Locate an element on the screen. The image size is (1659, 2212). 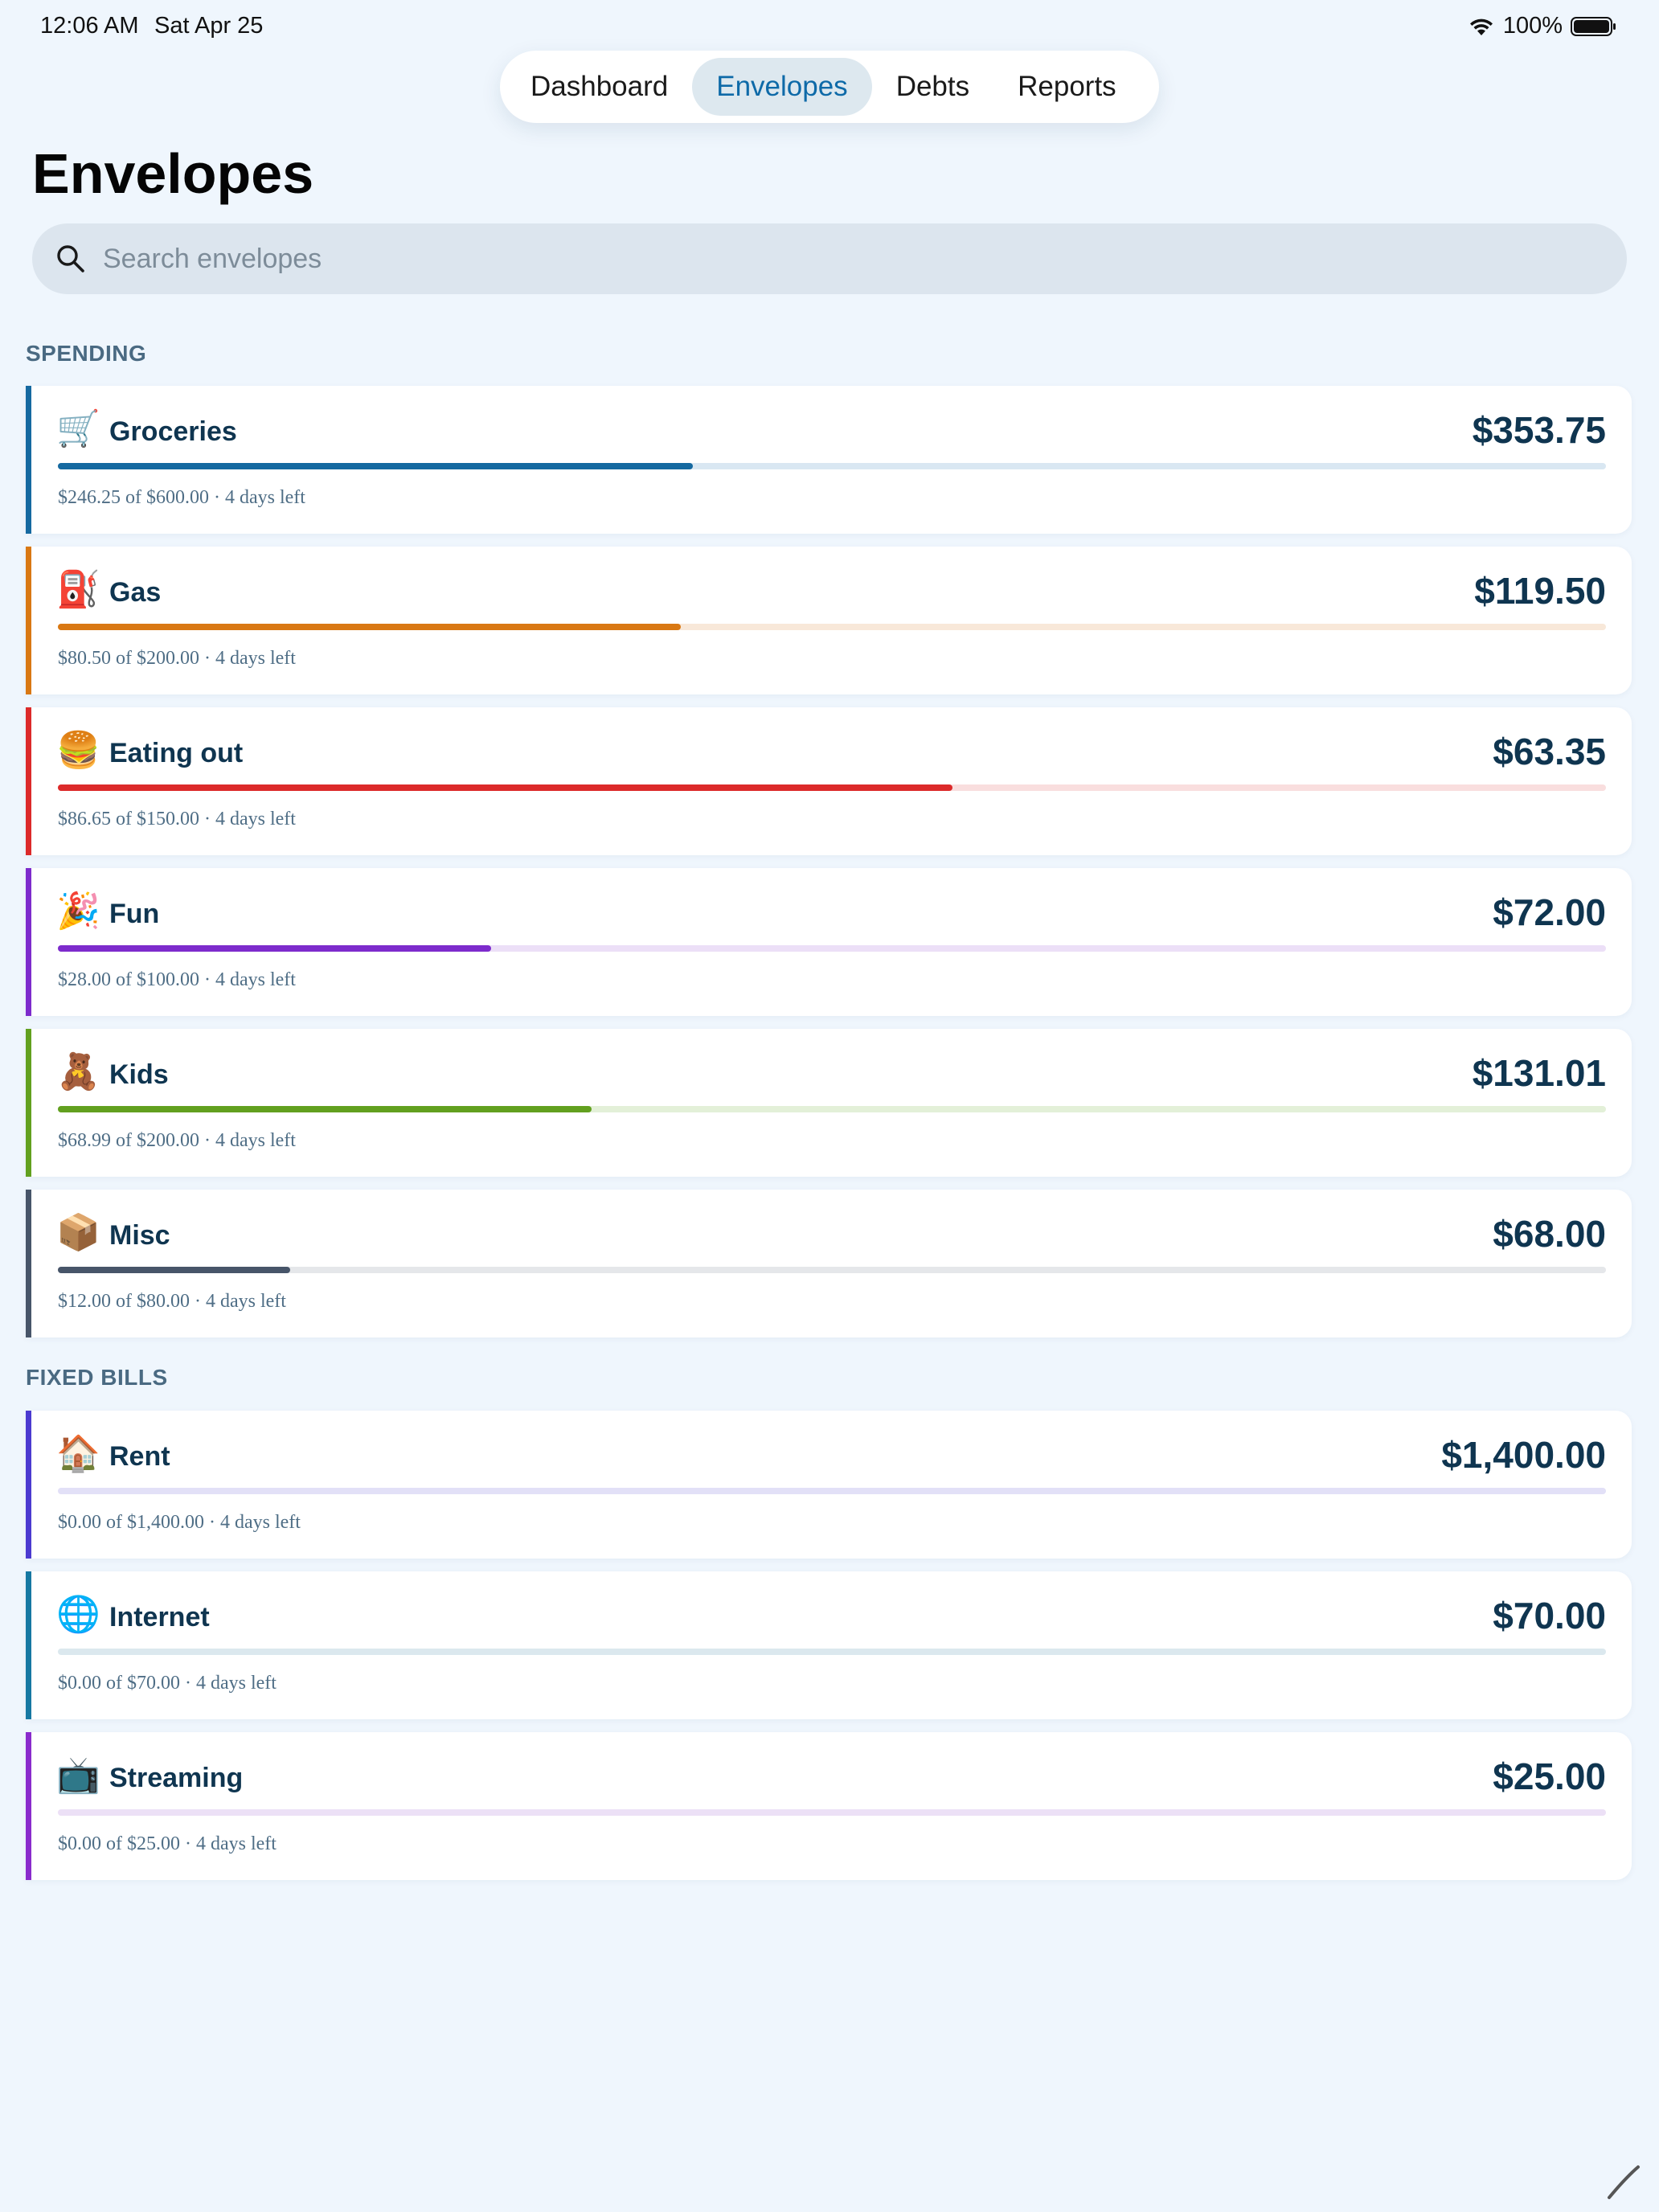
tab-dashboard: Dashboard is located at coordinates (599, 87).